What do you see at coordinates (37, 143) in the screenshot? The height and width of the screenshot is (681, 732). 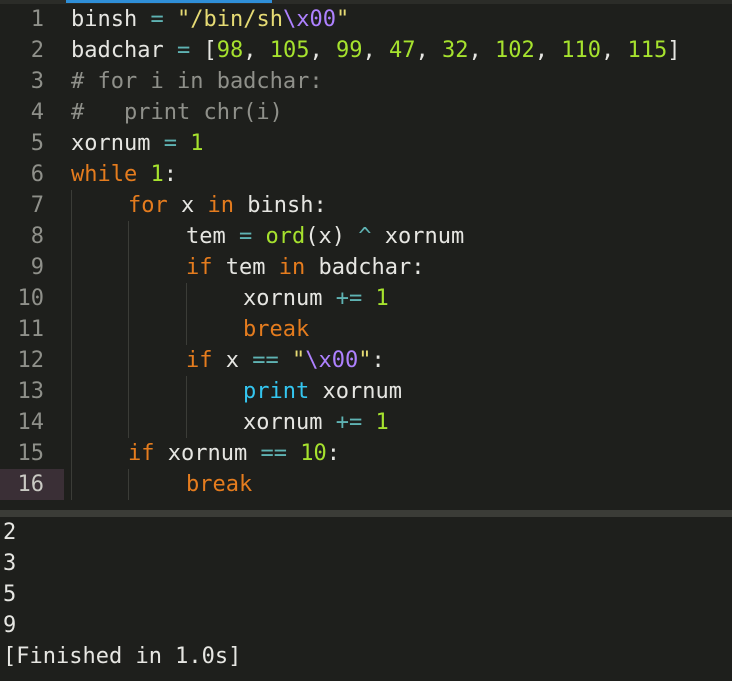 I see `line-number: 5` at bounding box center [37, 143].